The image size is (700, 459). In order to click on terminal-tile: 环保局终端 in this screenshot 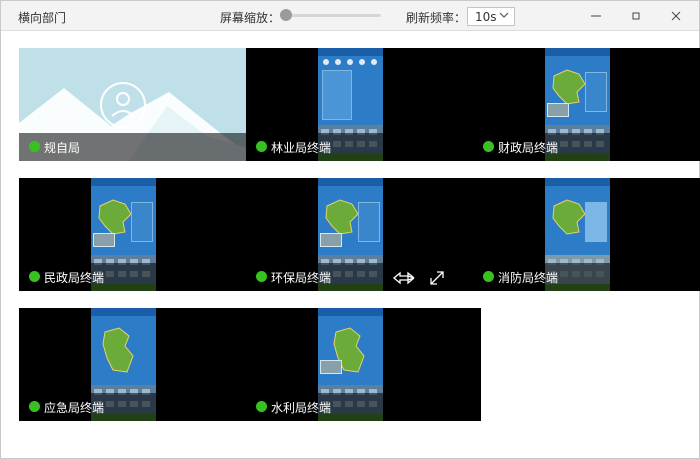, I will do `click(363, 234)`.